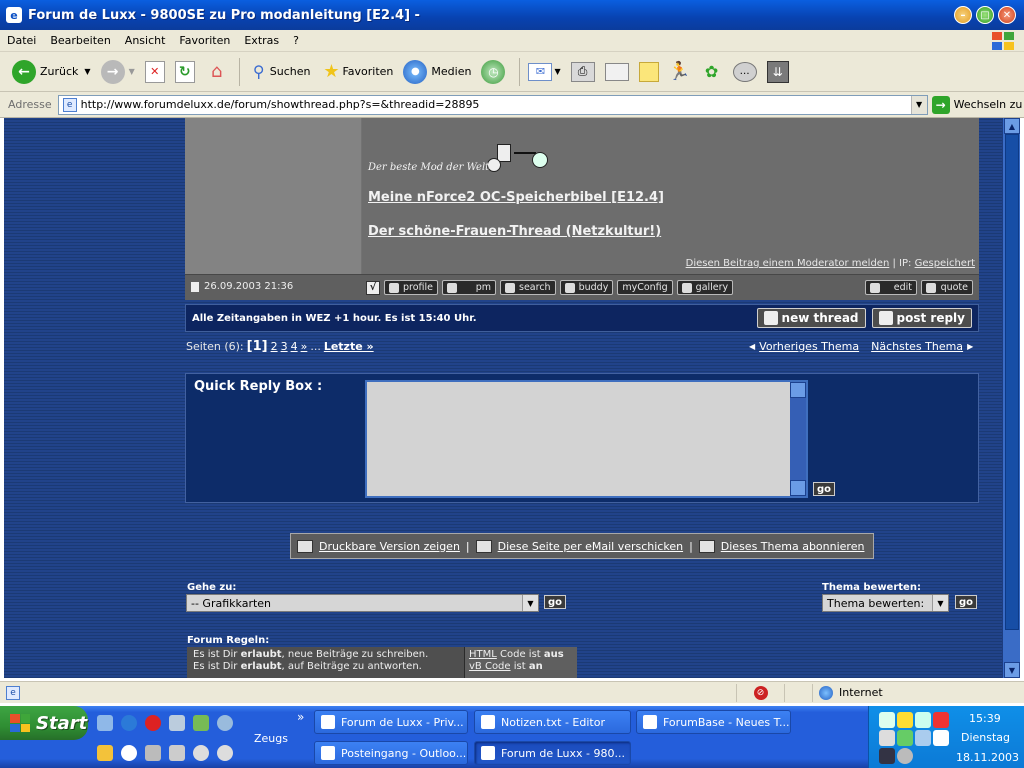  Describe the element at coordinates (887, 738) in the screenshot. I see `tray-yahoo-icon` at that location.